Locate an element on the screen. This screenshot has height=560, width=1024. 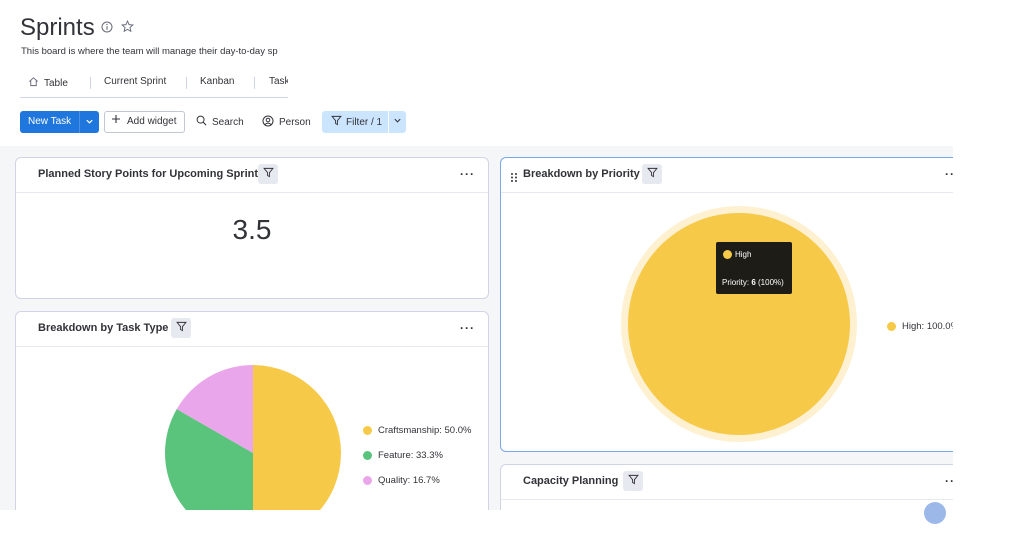
tab-table: Table is located at coordinates (48, 83).